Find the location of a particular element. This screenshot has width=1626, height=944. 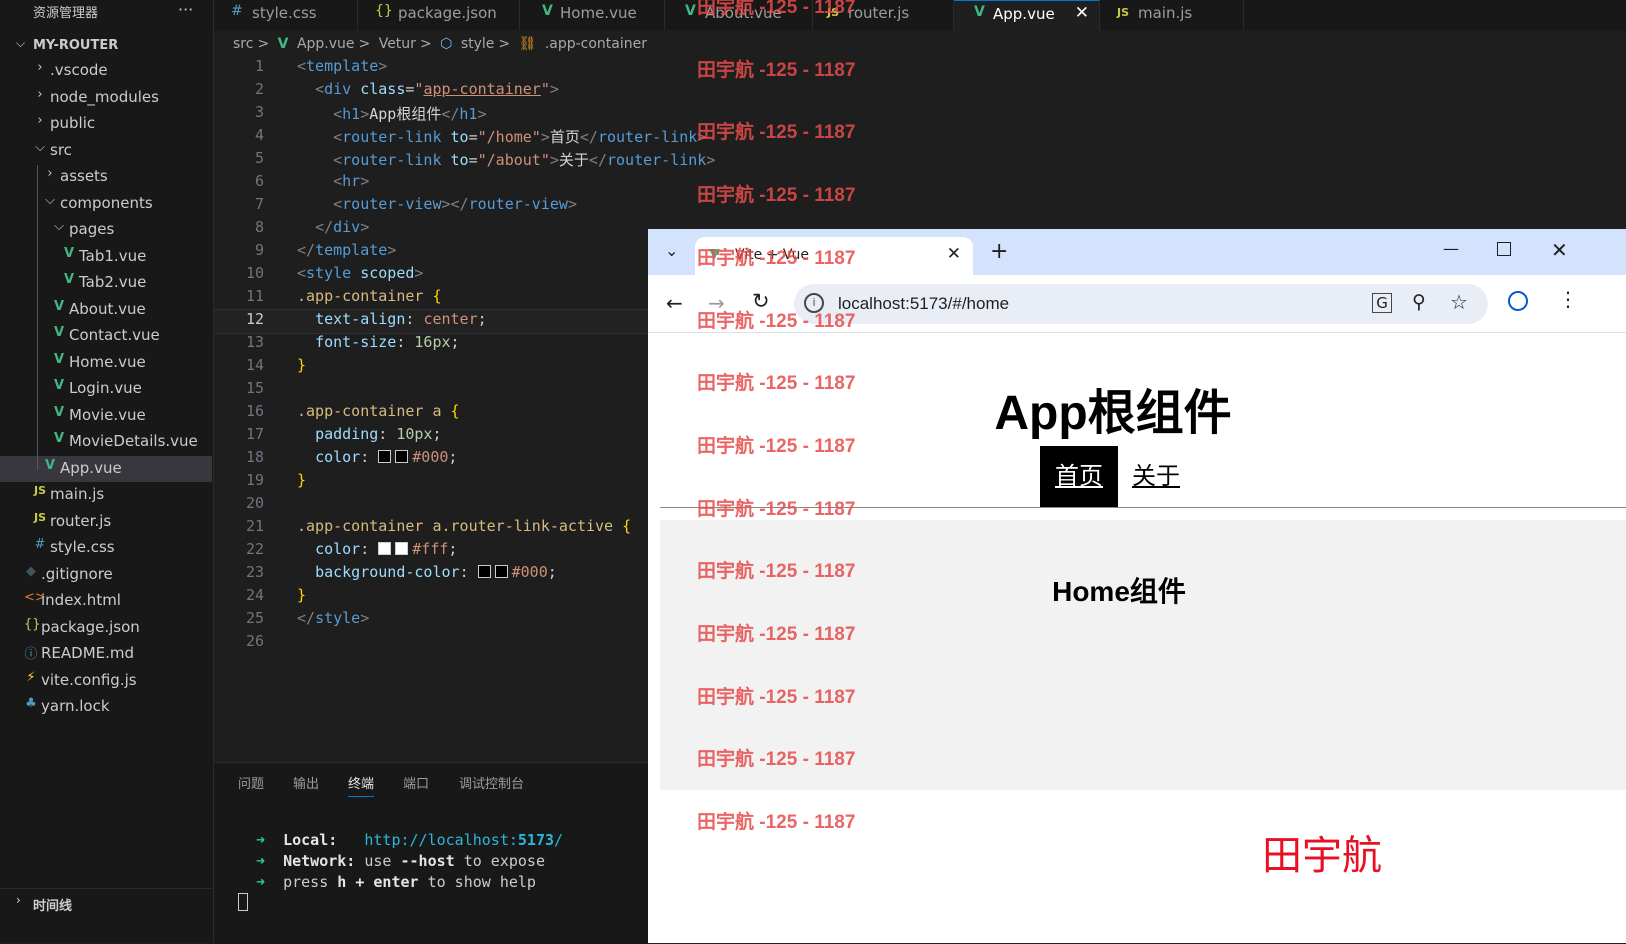

tab-style-css: # style.css is located at coordinates (286, 15).